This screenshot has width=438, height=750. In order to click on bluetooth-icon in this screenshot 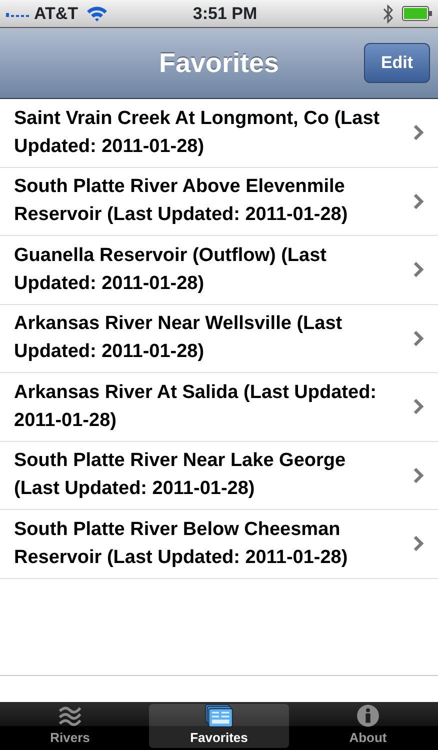, I will do `click(388, 14)`.